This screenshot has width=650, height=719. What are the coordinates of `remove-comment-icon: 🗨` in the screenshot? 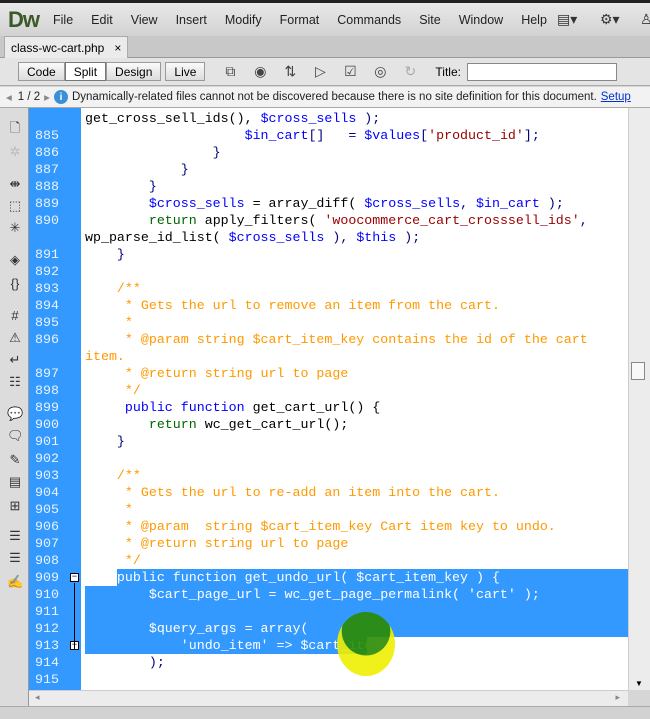 It's located at (15, 436).